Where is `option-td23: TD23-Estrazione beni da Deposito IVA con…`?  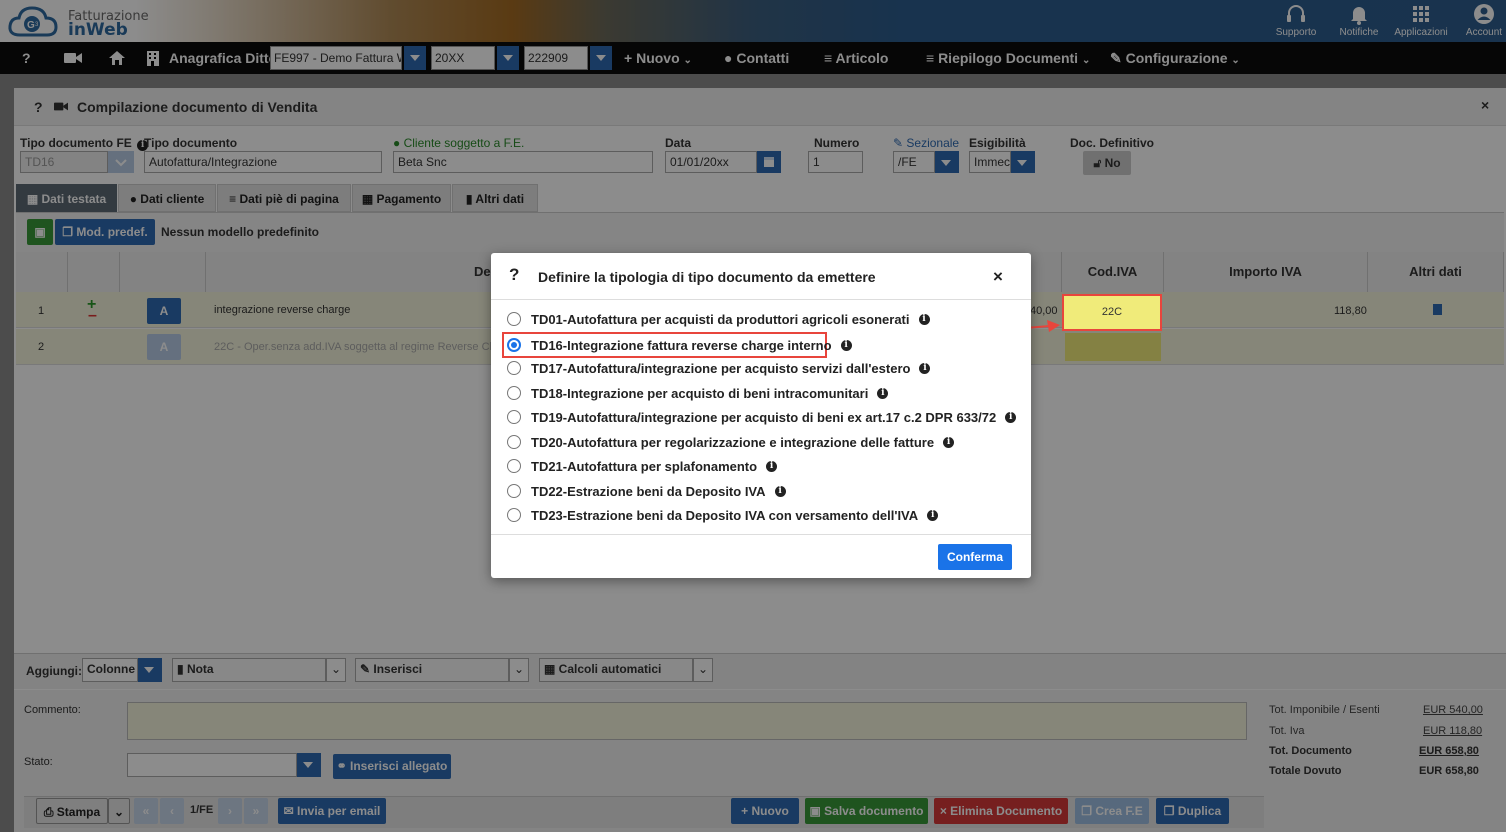 option-td23: TD23-Estrazione beni da Deposito IVA con… is located at coordinates (723, 515).